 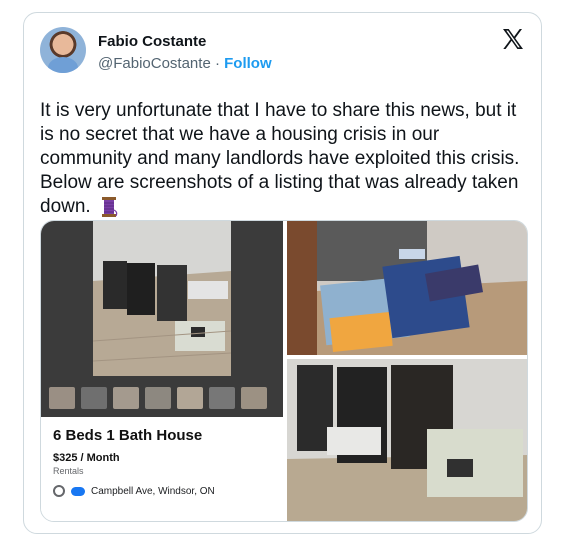 I want to click on redaction-mark, so click(x=78, y=491).